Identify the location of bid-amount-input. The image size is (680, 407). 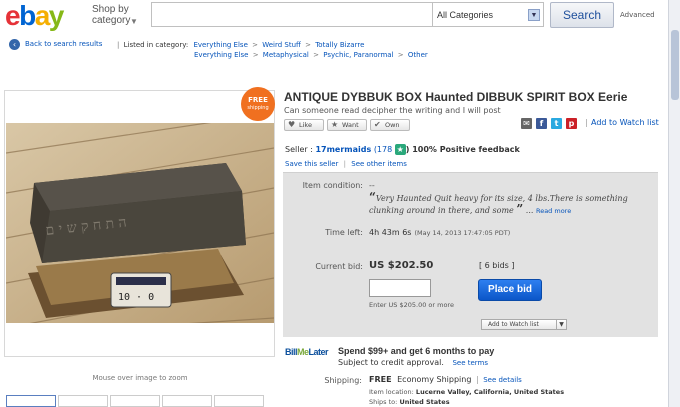
(400, 288).